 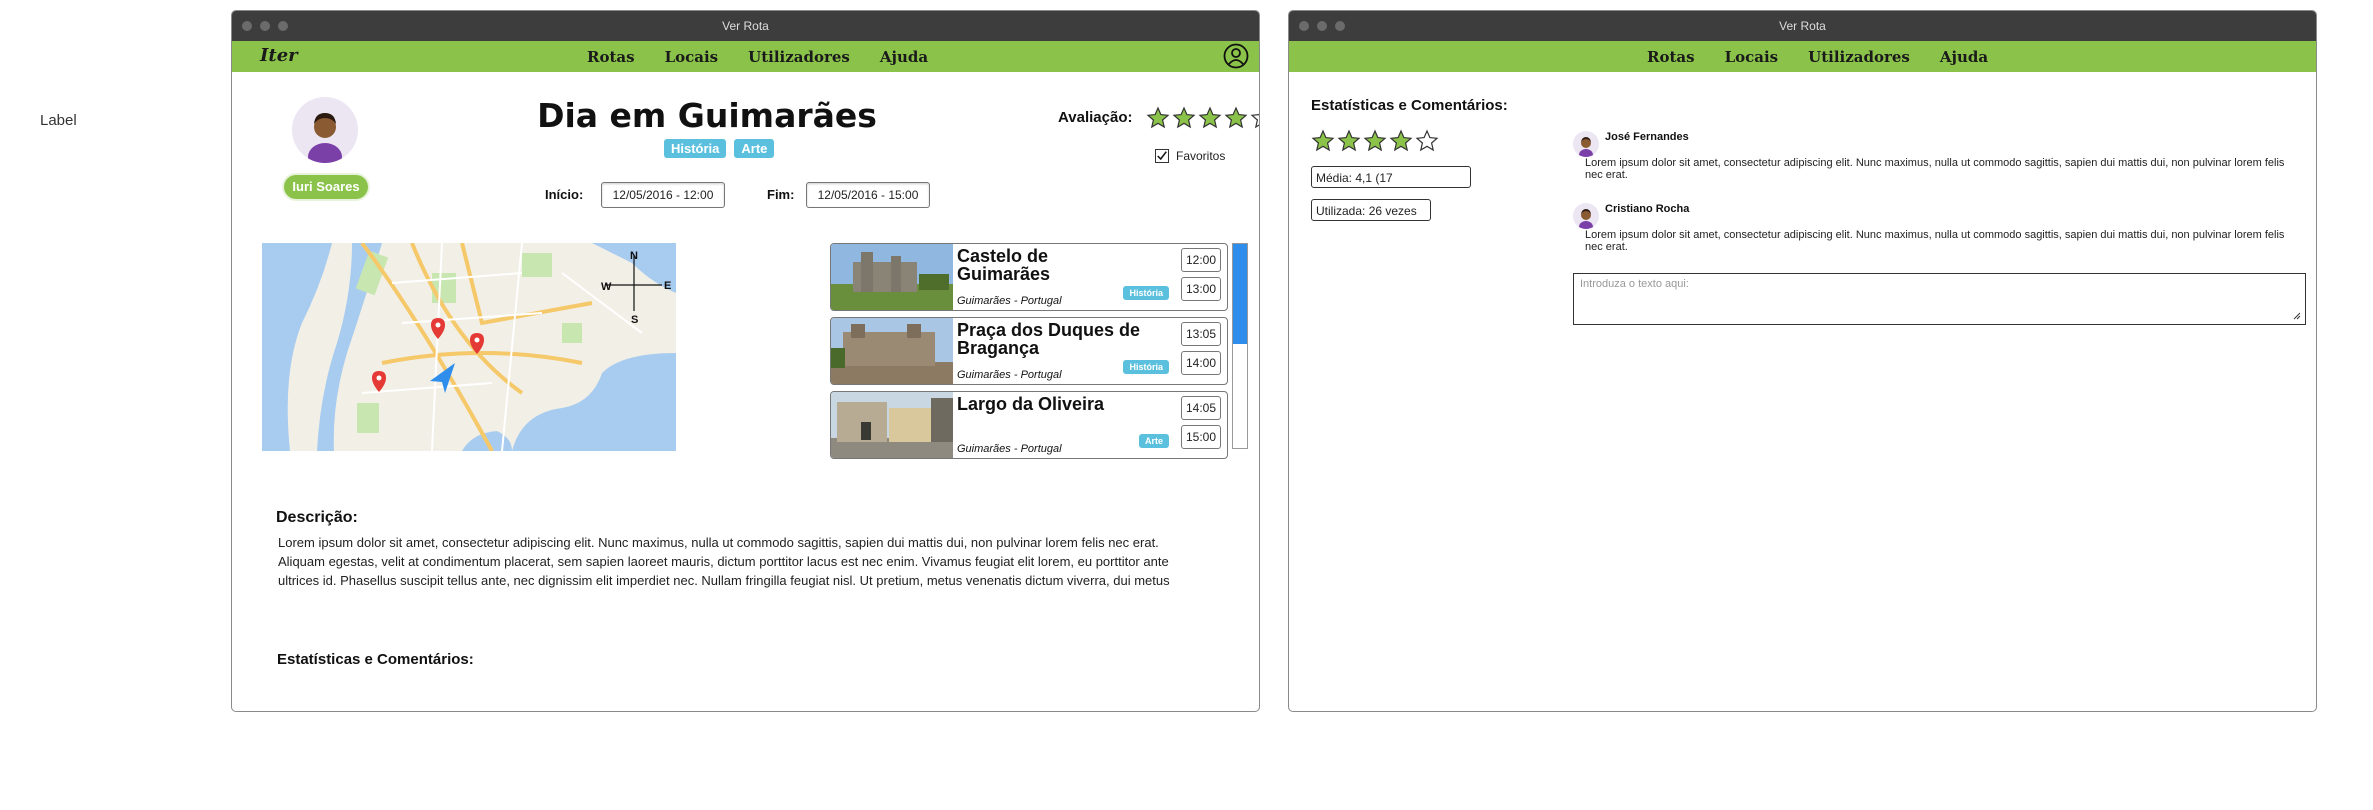 What do you see at coordinates (663, 195) in the screenshot?
I see `start-date-field: 12/05/2016 - 12:00` at bounding box center [663, 195].